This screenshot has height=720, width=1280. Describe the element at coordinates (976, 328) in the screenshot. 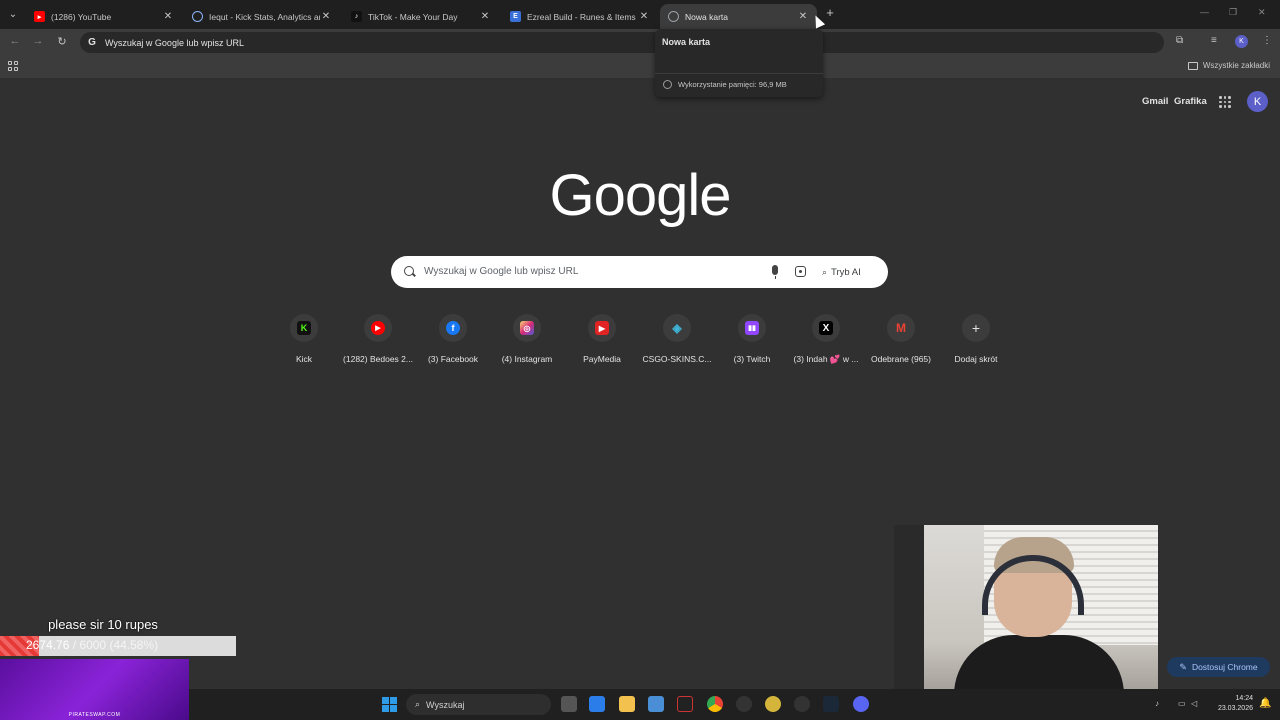

I see `plus-icon: +` at that location.